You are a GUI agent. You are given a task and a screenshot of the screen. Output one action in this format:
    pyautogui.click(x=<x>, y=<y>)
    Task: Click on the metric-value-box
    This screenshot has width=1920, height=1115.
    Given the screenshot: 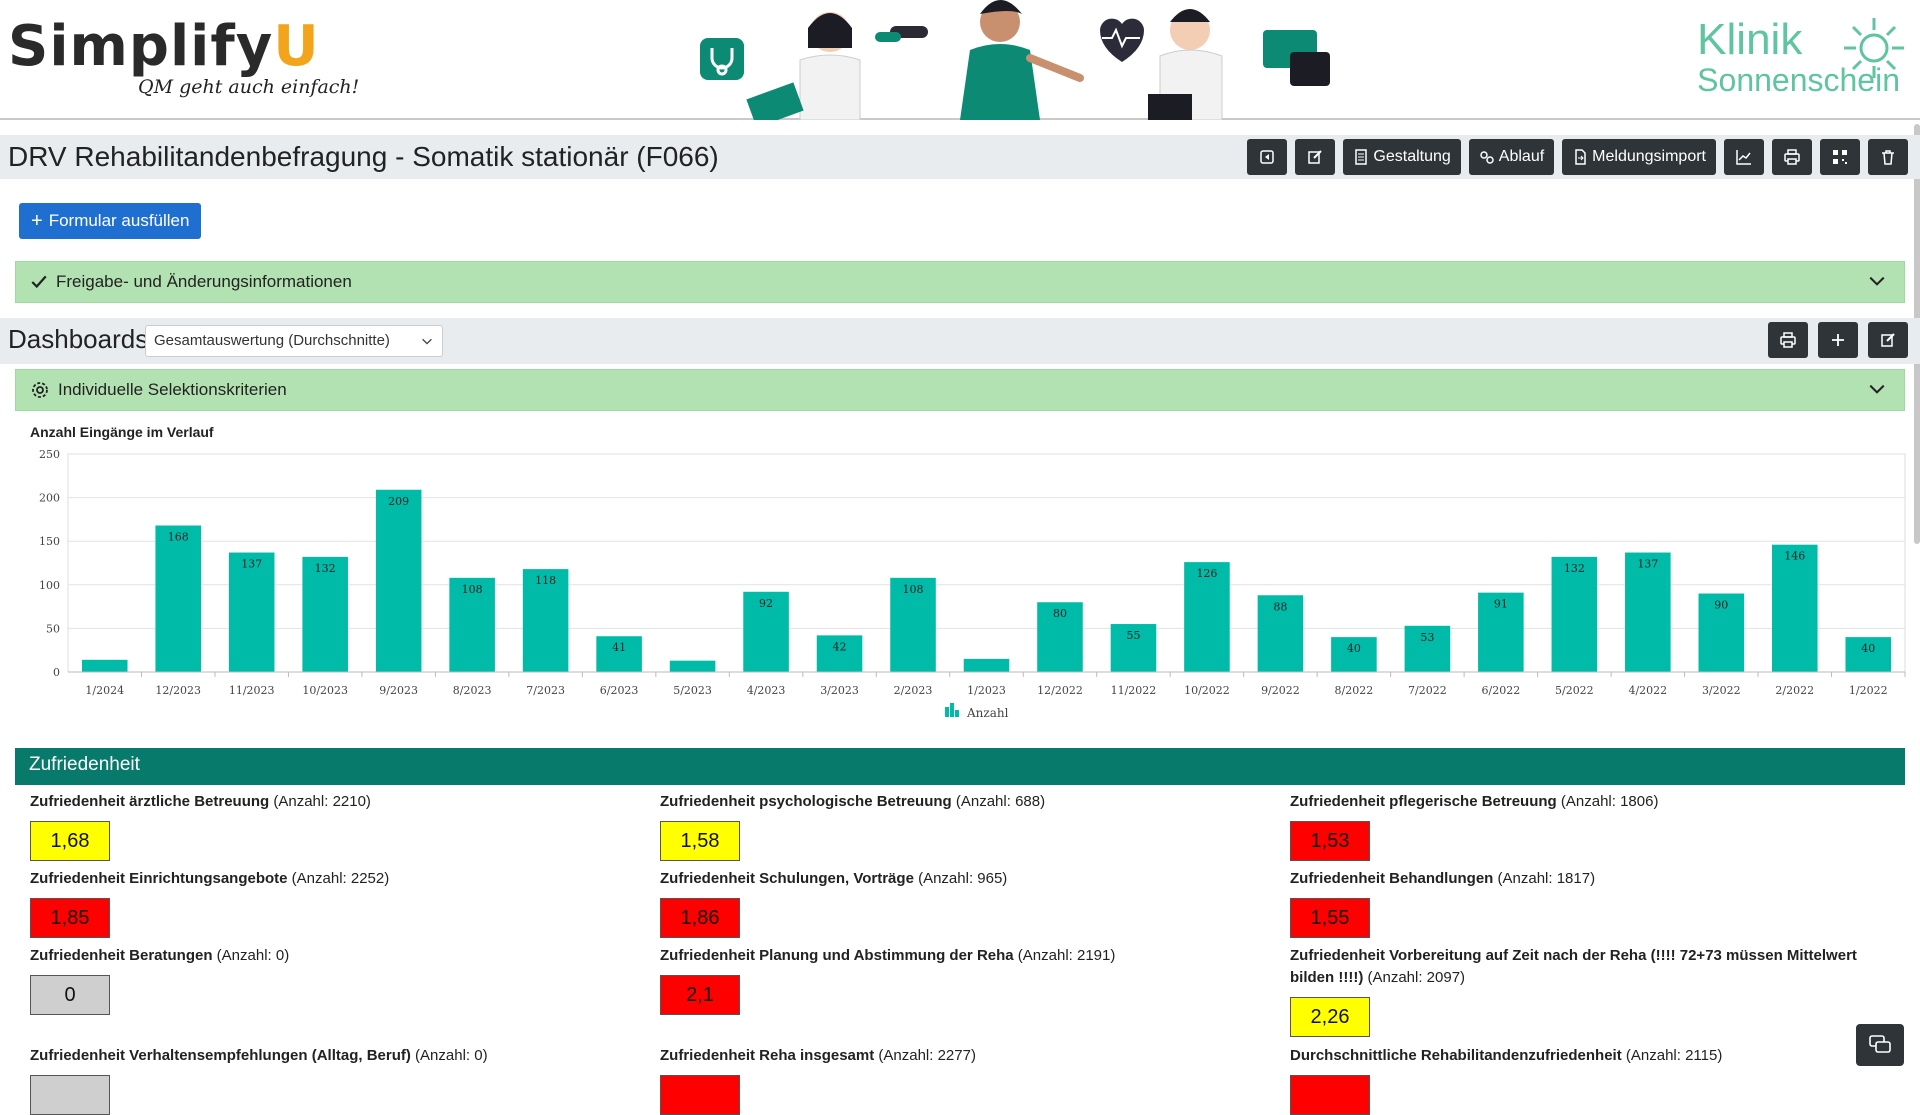 What is the action you would take?
    pyautogui.click(x=700, y=1095)
    